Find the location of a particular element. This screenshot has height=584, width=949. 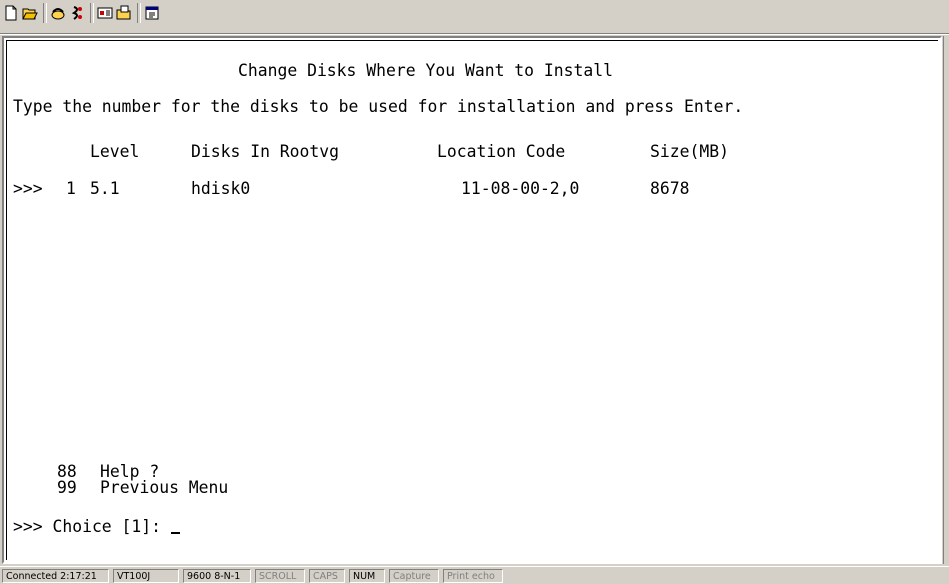

status-emulation: VT100J is located at coordinates (146, 576).